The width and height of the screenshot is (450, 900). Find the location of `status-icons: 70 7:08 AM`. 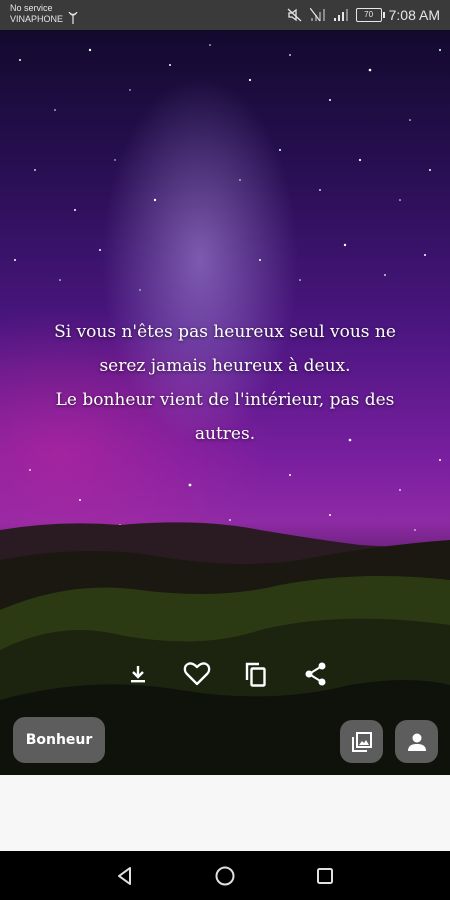

status-icons: 70 7:08 AM is located at coordinates (363, 15).